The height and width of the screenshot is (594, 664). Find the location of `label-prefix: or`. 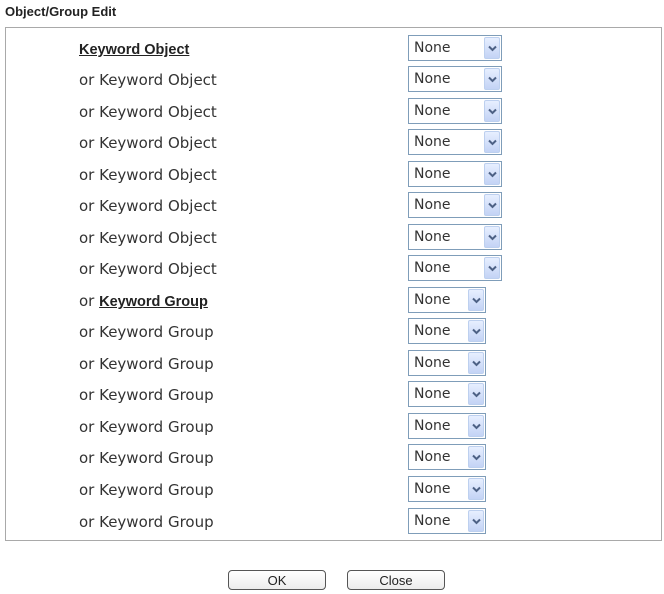

label-prefix: or is located at coordinates (89, 301).